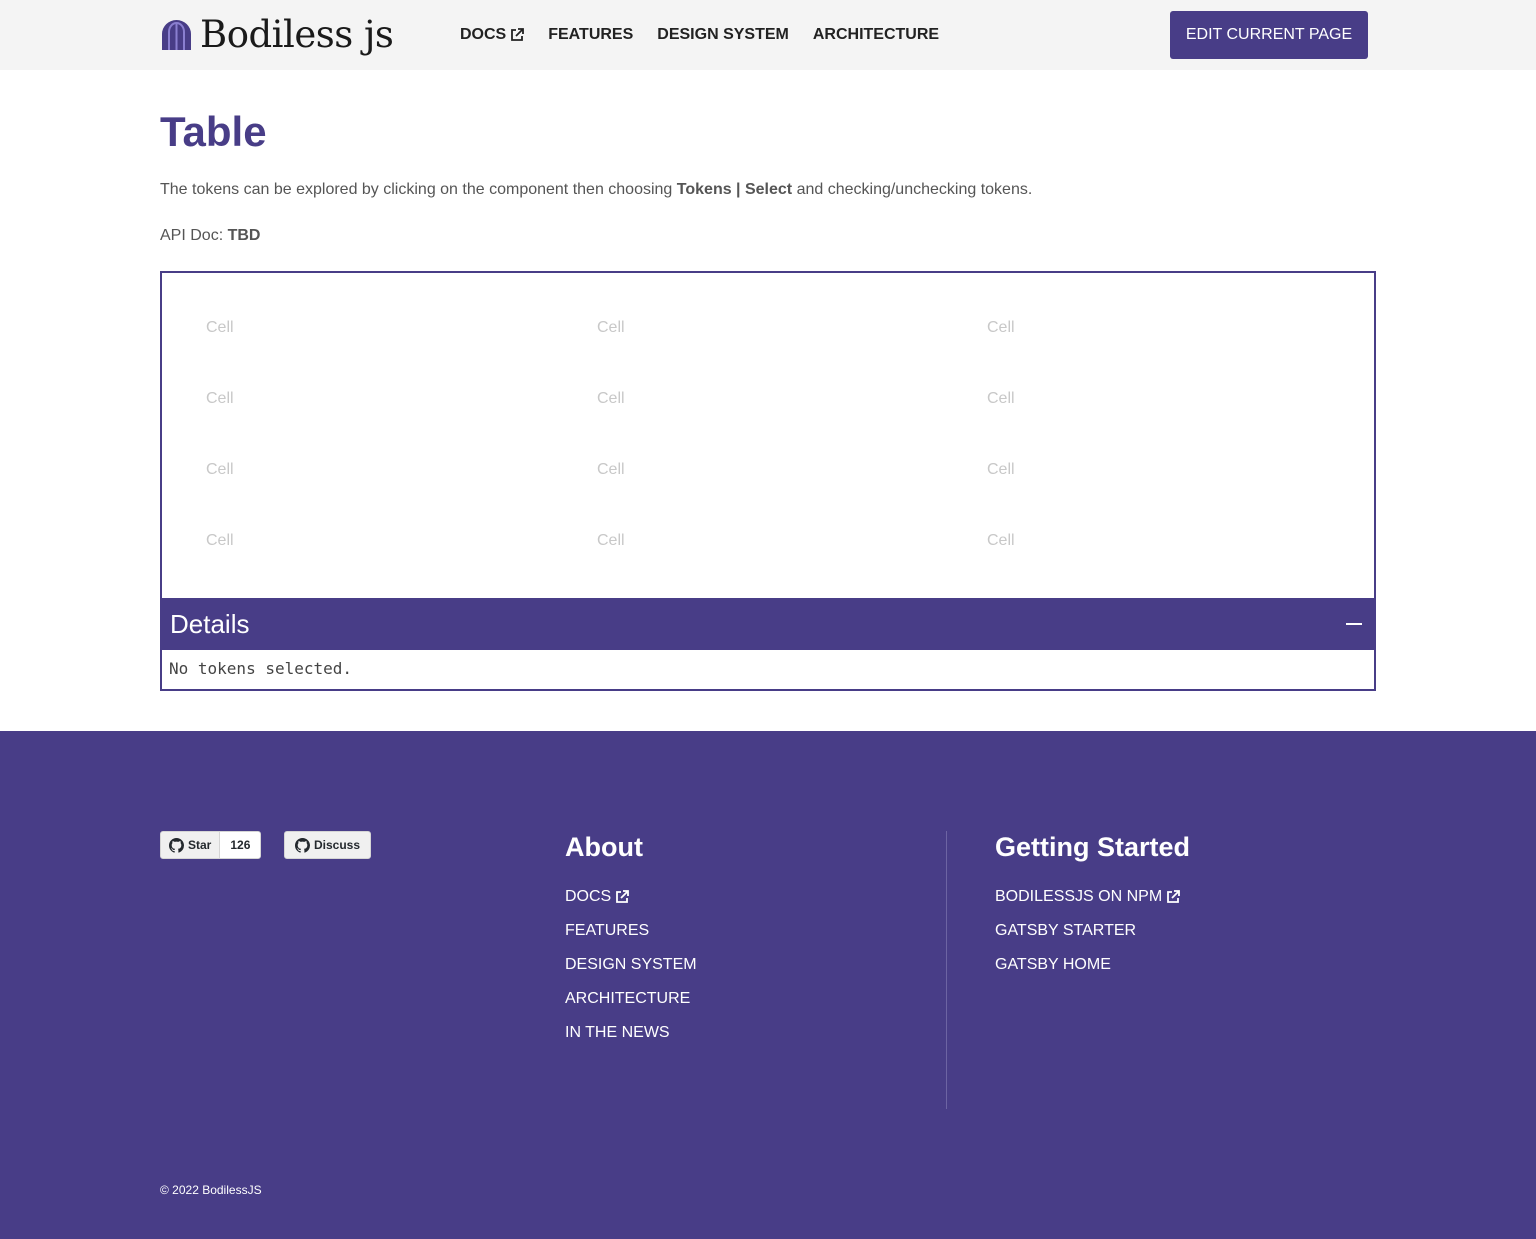  What do you see at coordinates (590, 35) in the screenshot?
I see `nav-item-features: FEATURES` at bounding box center [590, 35].